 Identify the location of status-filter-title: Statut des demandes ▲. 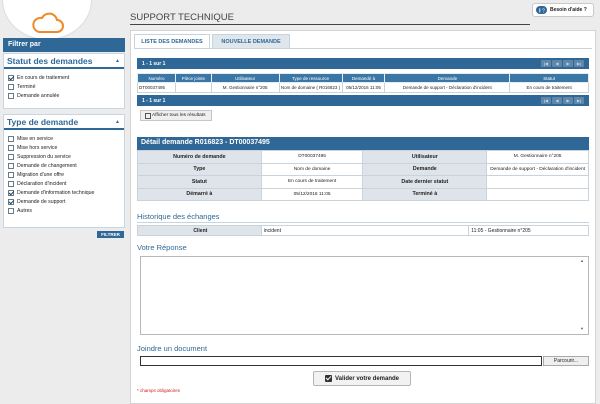
(64, 61).